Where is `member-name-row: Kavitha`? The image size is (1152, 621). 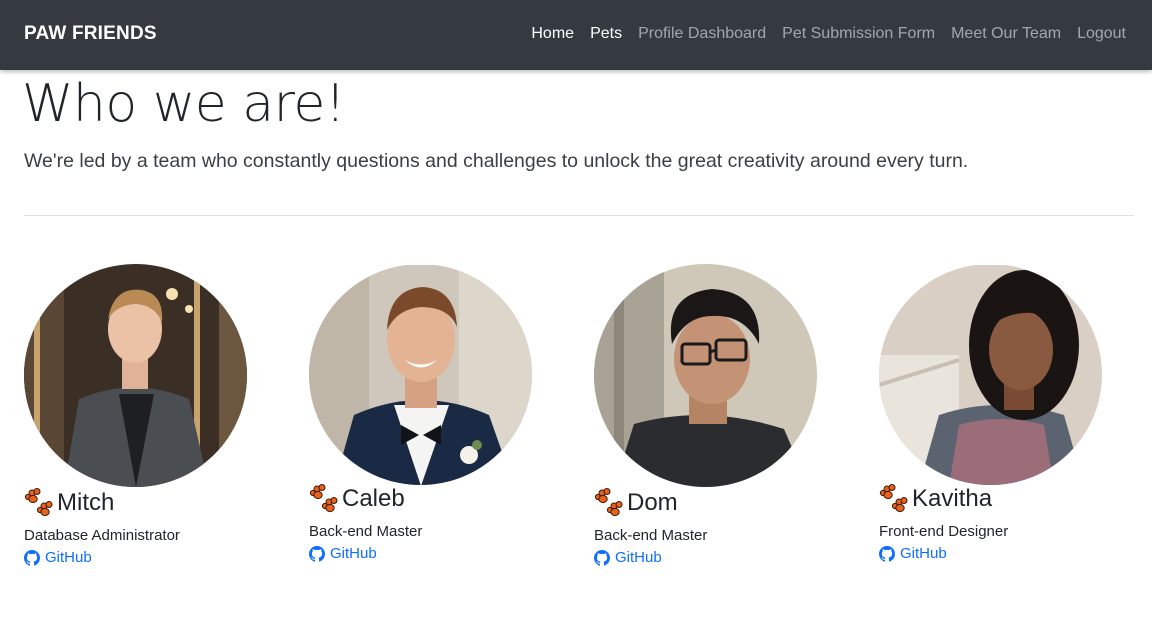
member-name-row: Kavitha is located at coordinates (1009, 499).